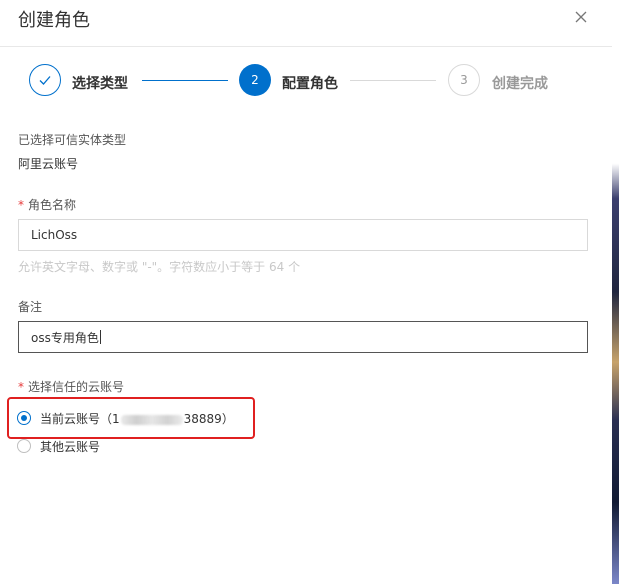 This screenshot has height=584, width=619. What do you see at coordinates (464, 80) in the screenshot?
I see `step-3-circle: 3` at bounding box center [464, 80].